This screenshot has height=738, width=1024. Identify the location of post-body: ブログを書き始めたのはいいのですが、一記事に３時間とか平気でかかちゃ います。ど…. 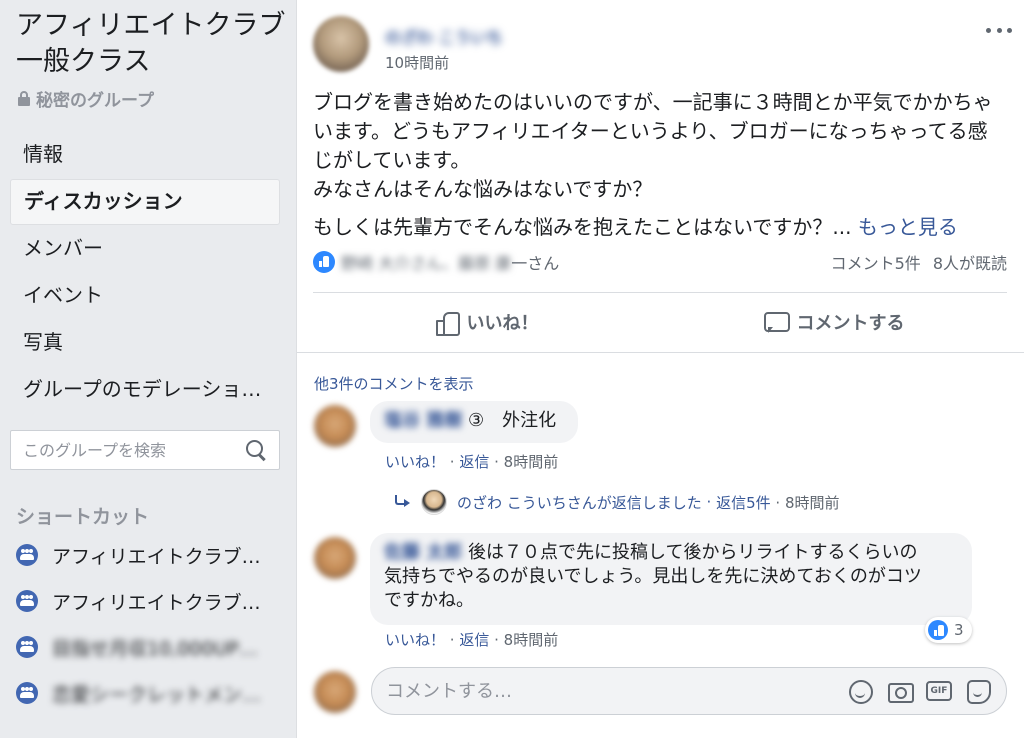
(663, 165).